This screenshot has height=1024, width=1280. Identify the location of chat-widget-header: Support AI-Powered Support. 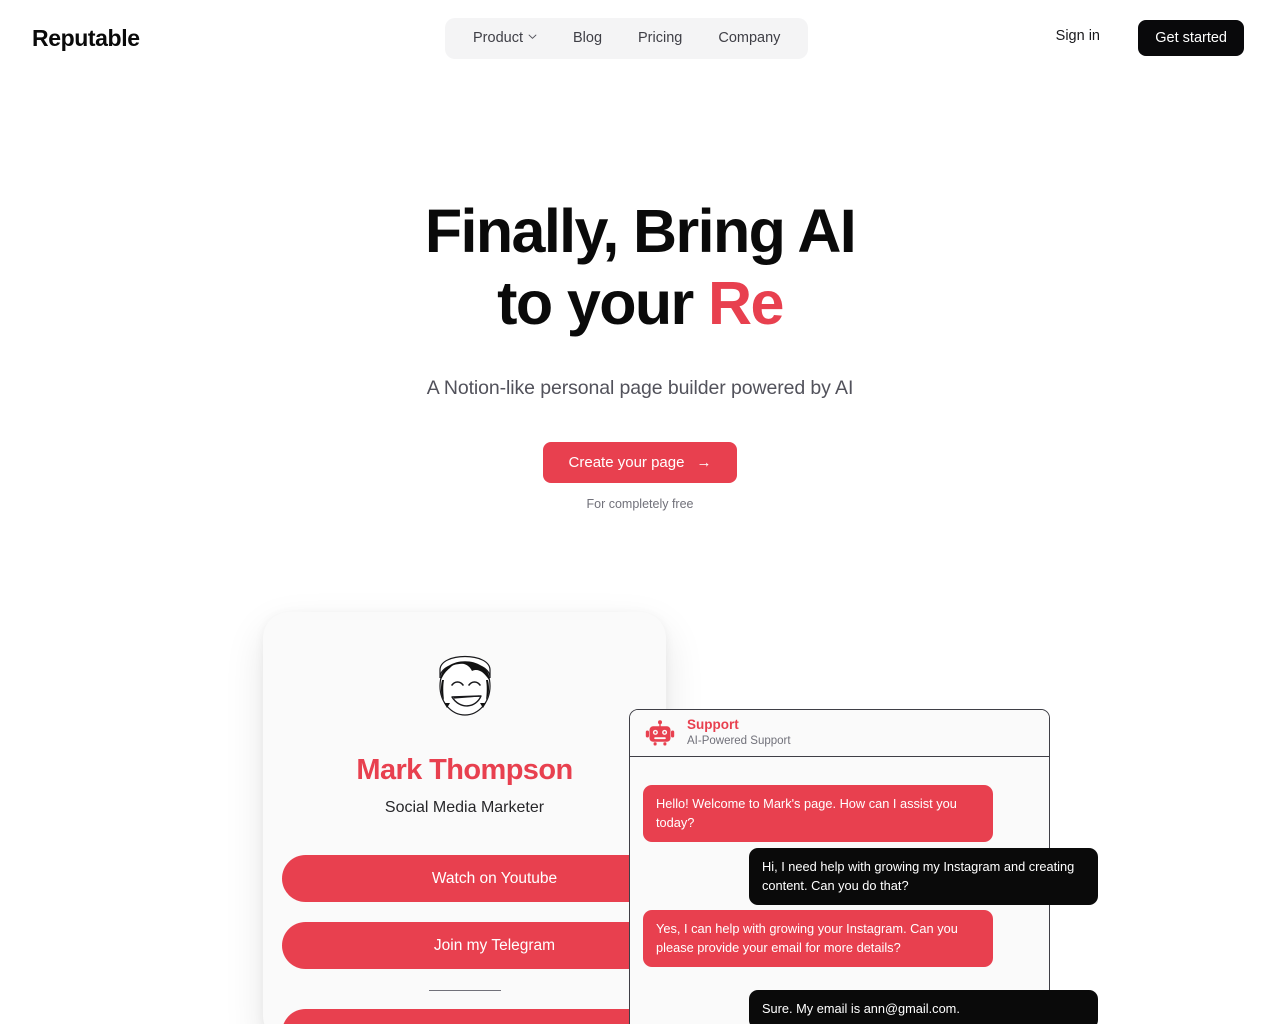
(839, 733).